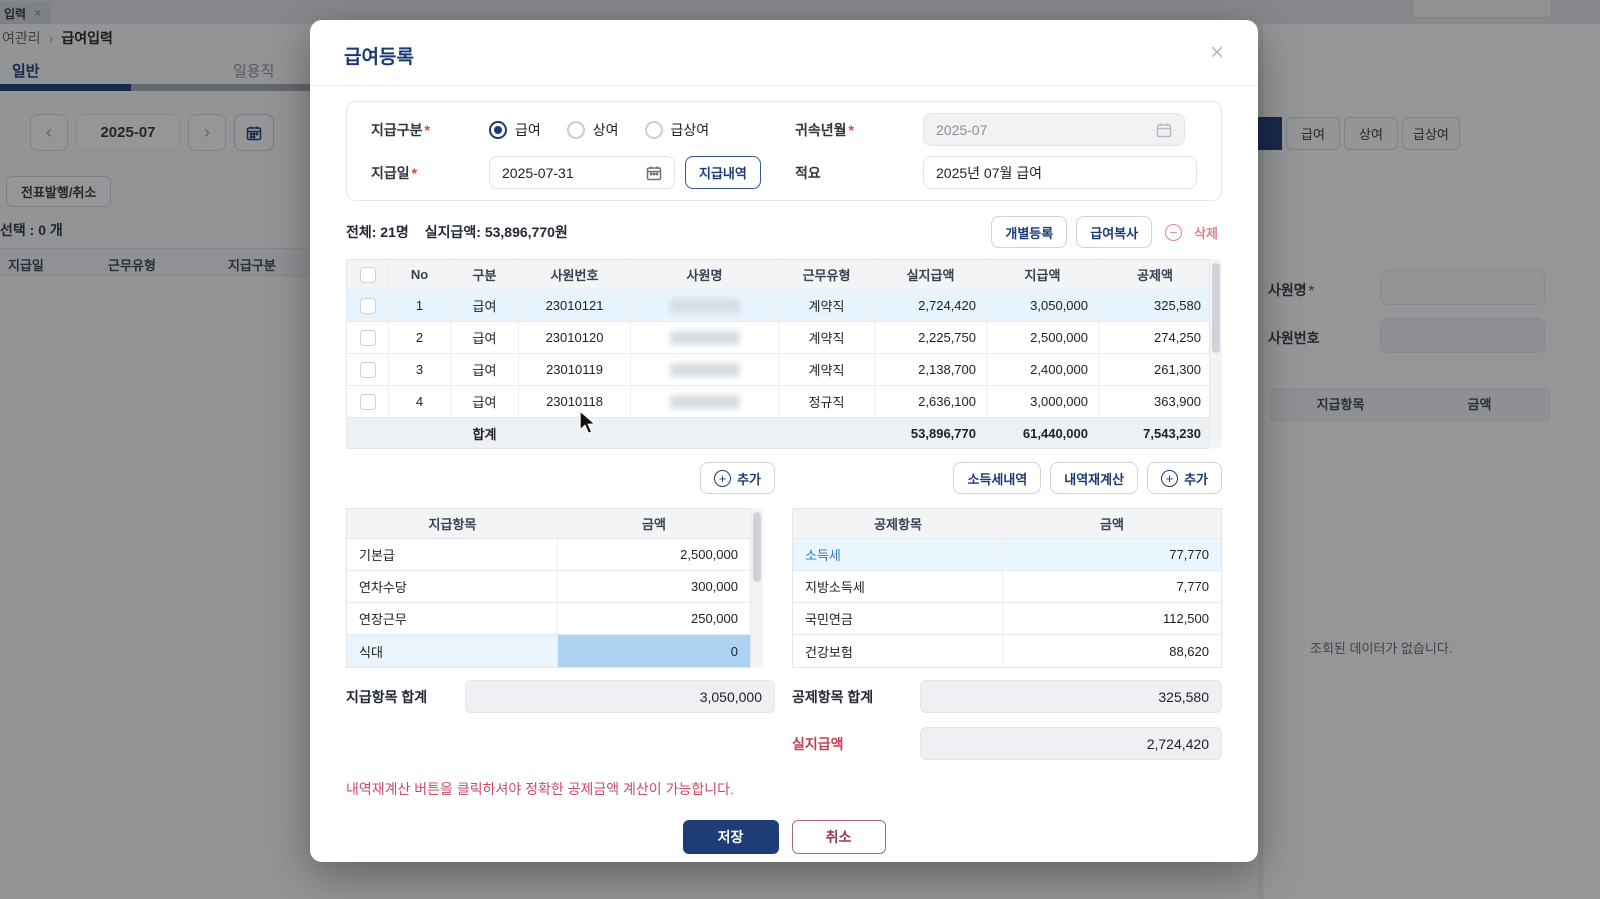 This screenshot has width=1600, height=899. Describe the element at coordinates (1191, 232) in the screenshot. I see `delete-button: − 삭제` at that location.